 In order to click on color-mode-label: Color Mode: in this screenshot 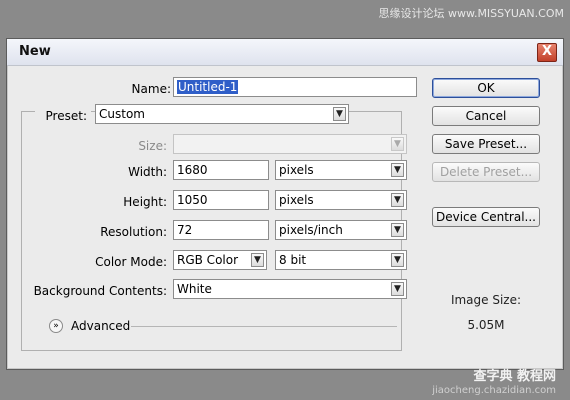, I will do `click(131, 262)`.